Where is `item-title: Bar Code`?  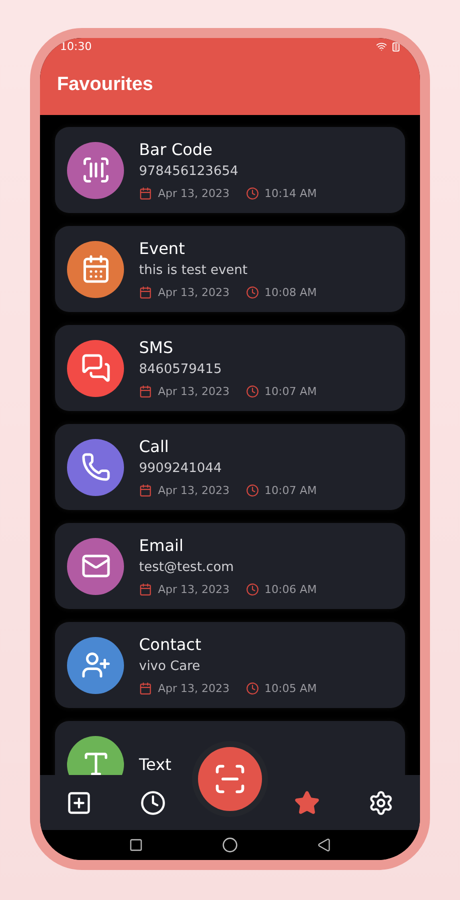 item-title: Bar Code is located at coordinates (176, 149).